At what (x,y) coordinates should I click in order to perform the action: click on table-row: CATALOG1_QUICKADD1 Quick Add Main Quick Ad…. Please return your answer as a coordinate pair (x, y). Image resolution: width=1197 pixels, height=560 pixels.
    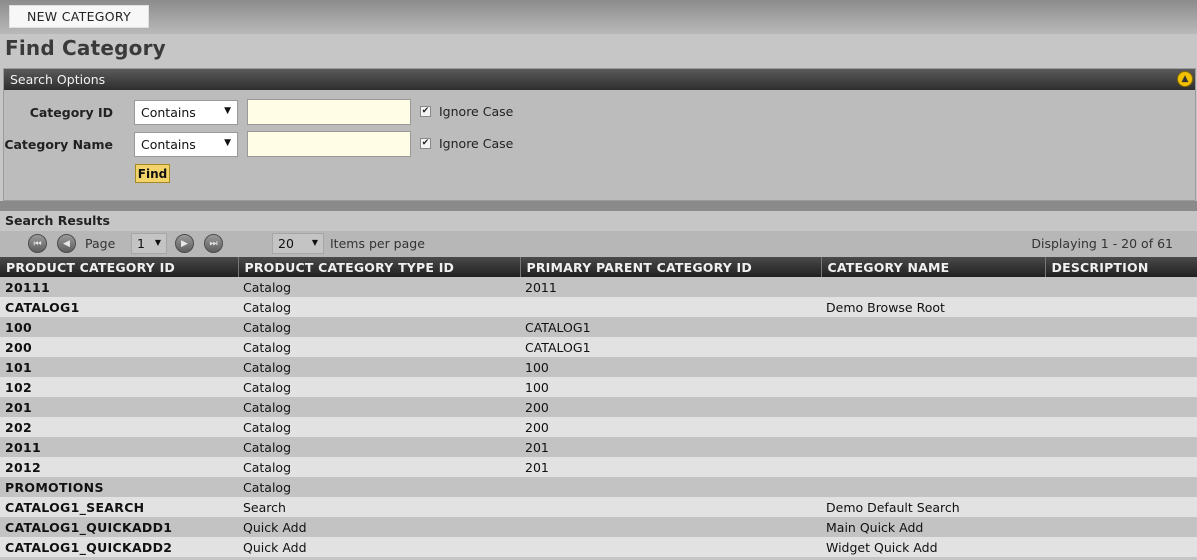
    Looking at the image, I should click on (598, 527).